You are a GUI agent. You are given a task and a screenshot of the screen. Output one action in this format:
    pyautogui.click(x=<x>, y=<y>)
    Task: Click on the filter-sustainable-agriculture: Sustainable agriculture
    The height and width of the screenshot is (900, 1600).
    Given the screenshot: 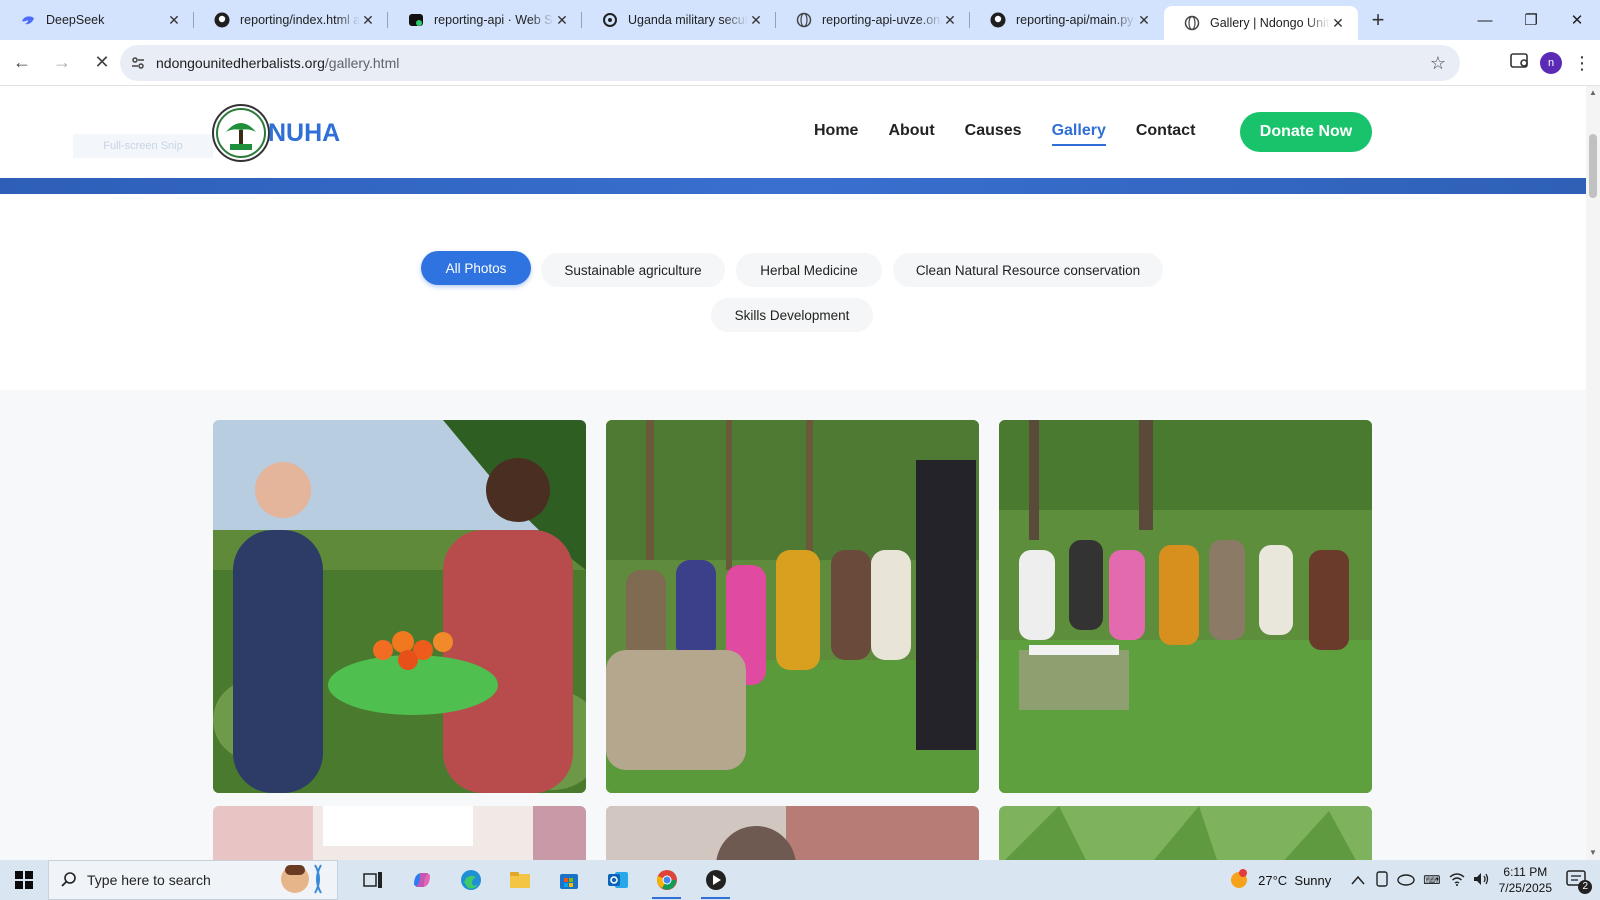 What is the action you would take?
    pyautogui.click(x=633, y=270)
    